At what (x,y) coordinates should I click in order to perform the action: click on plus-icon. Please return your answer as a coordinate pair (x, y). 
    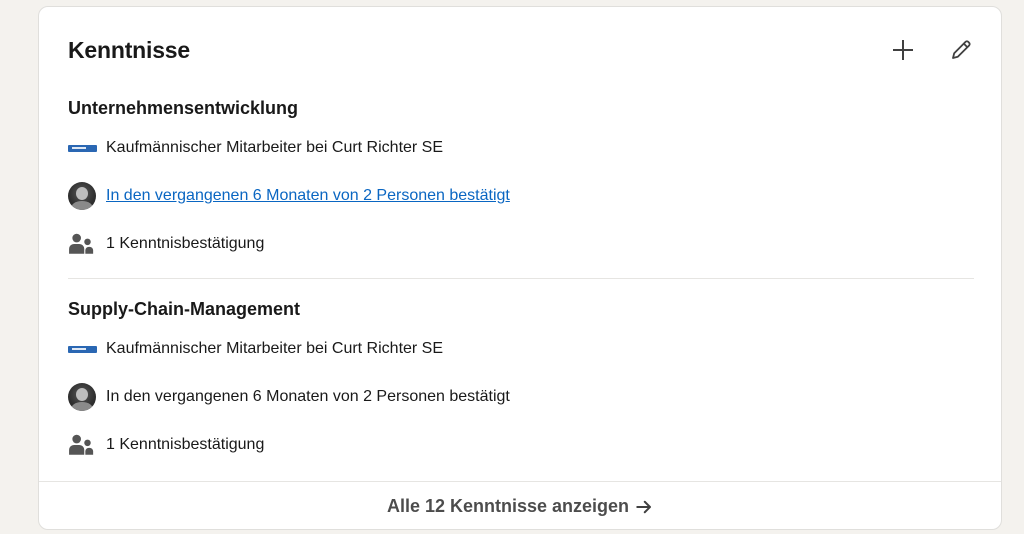
    Looking at the image, I should click on (903, 50).